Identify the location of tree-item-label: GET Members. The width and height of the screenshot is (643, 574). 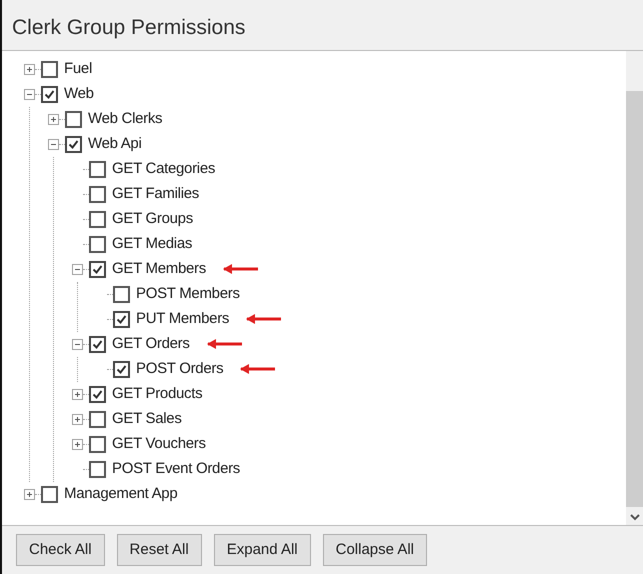
(159, 269).